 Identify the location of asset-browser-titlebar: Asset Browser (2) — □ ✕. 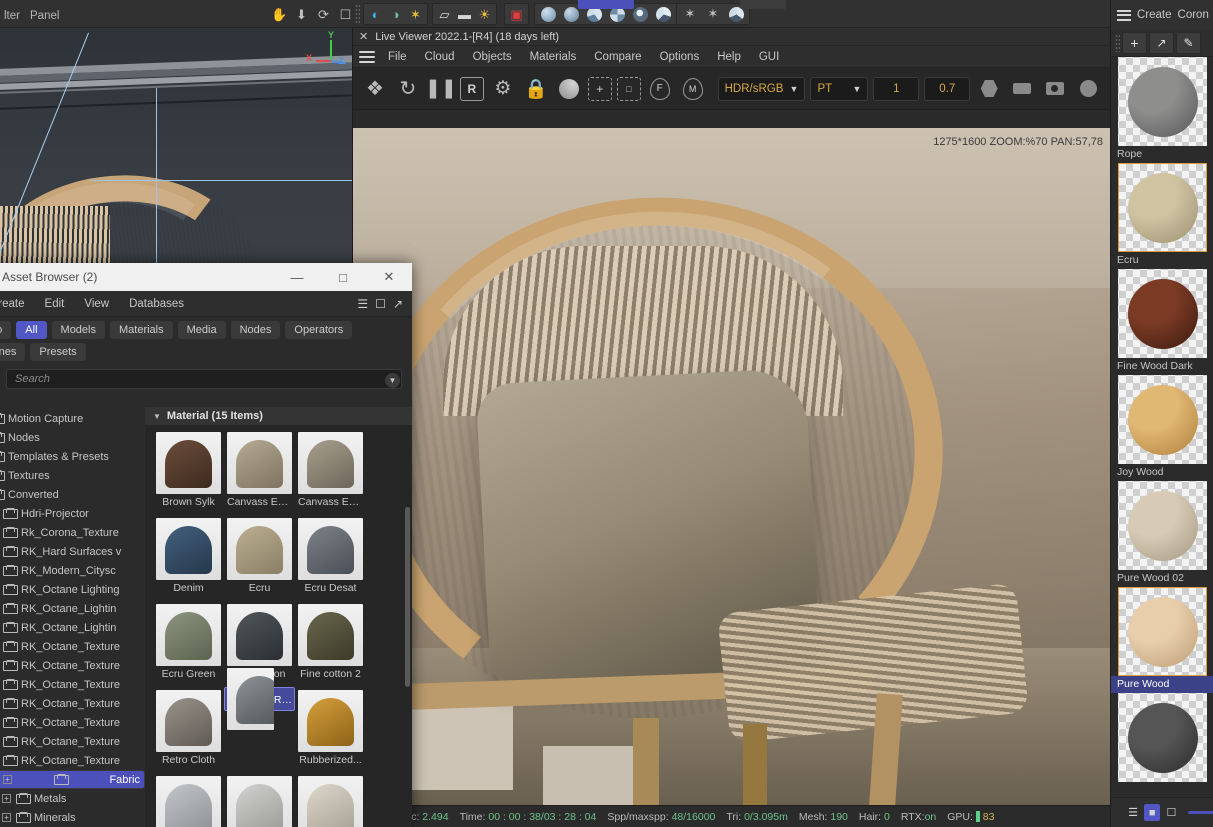
(206, 277).